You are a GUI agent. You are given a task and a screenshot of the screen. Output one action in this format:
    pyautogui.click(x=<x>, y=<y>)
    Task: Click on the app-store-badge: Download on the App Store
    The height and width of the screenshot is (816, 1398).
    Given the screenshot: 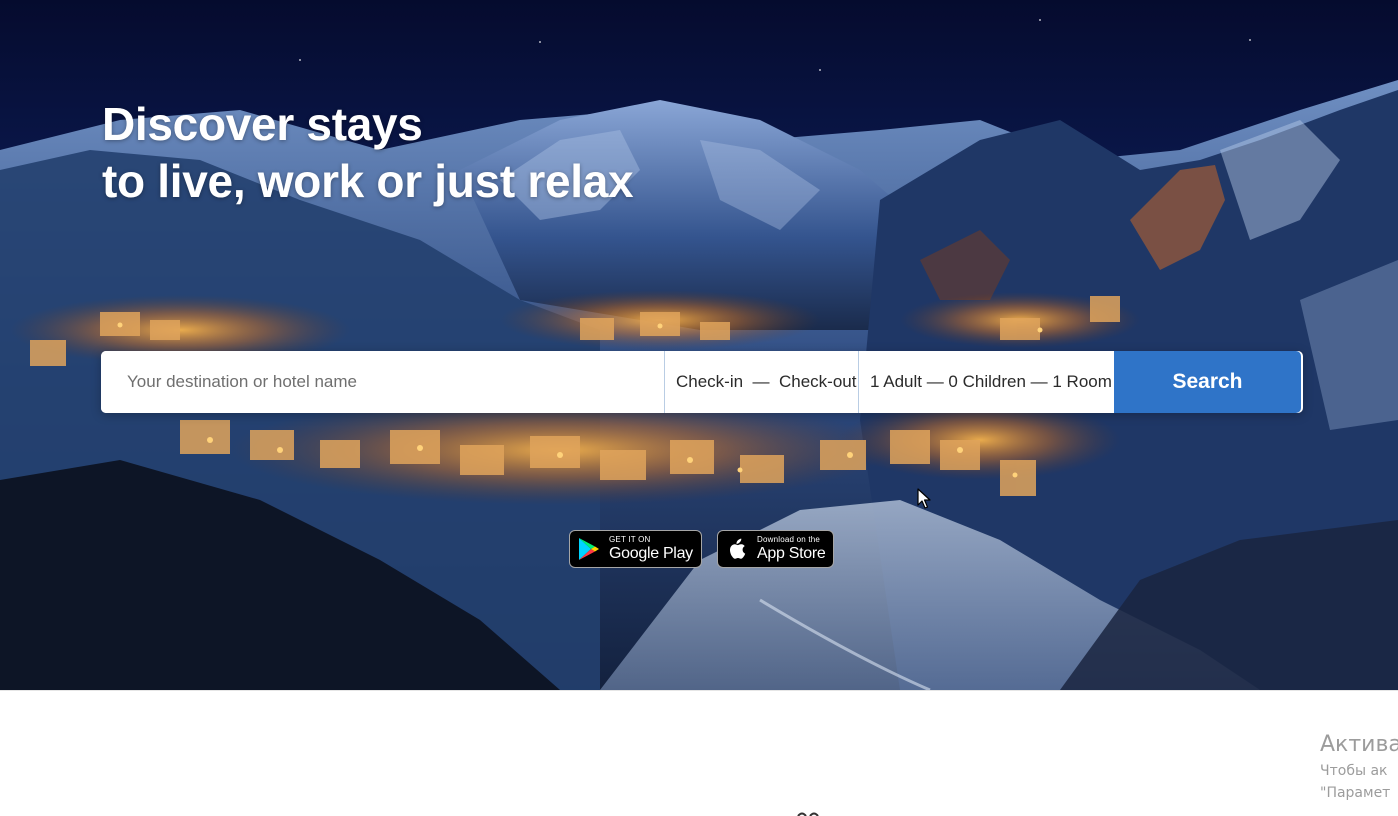 What is the action you would take?
    pyautogui.click(x=775, y=549)
    